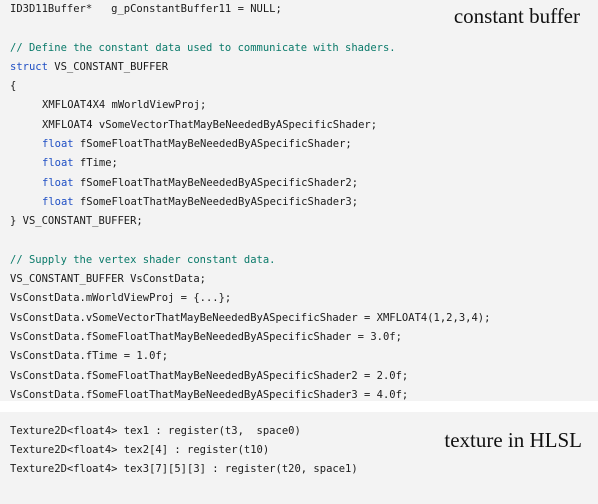  Describe the element at coordinates (124, 105) in the screenshot. I see `code-token-plain: XMFLOAT4X4 mWorldViewProj;` at that location.